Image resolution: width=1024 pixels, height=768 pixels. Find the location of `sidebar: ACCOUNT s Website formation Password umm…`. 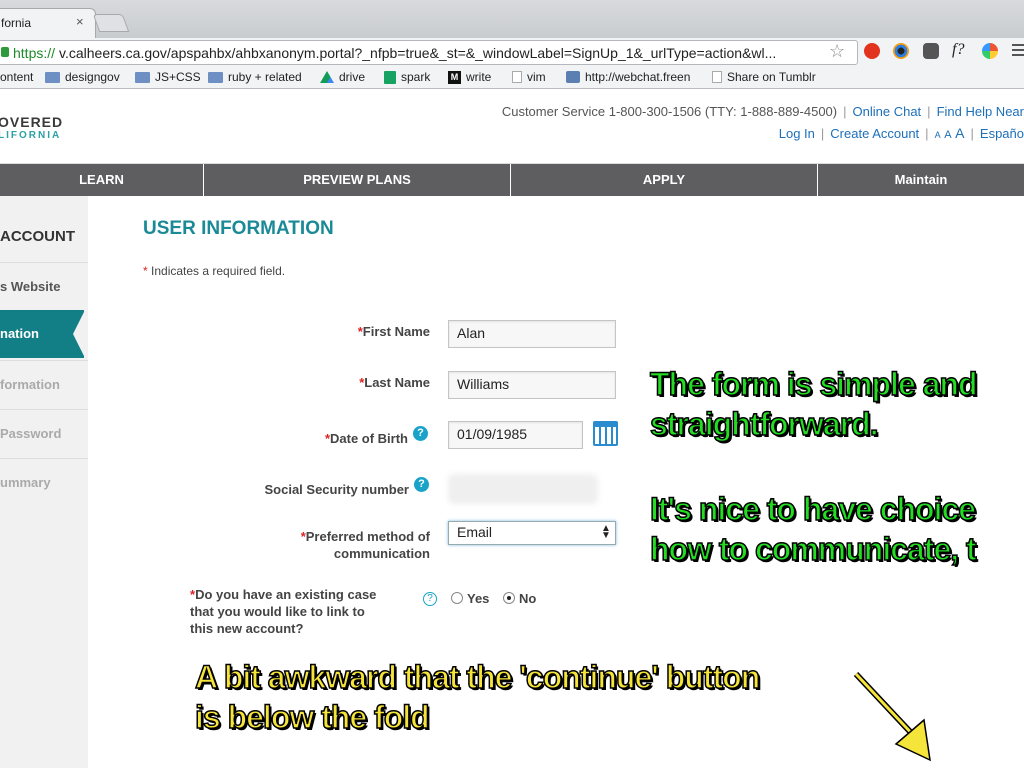

sidebar: ACCOUNT s Website formation Password umm… is located at coordinates (44, 482).